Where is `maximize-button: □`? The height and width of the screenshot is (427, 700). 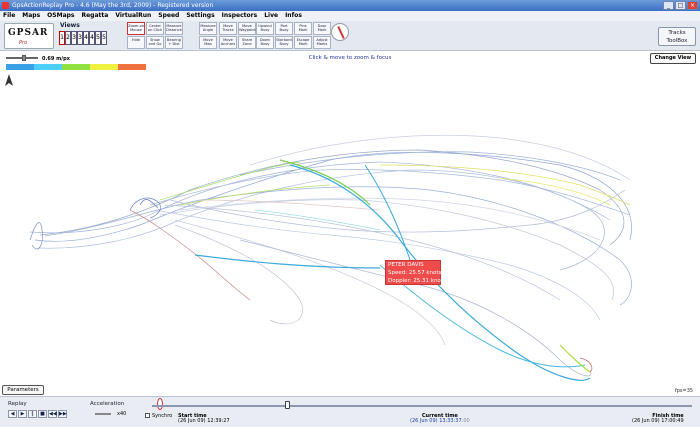 maximize-button: □ is located at coordinates (680, 5).